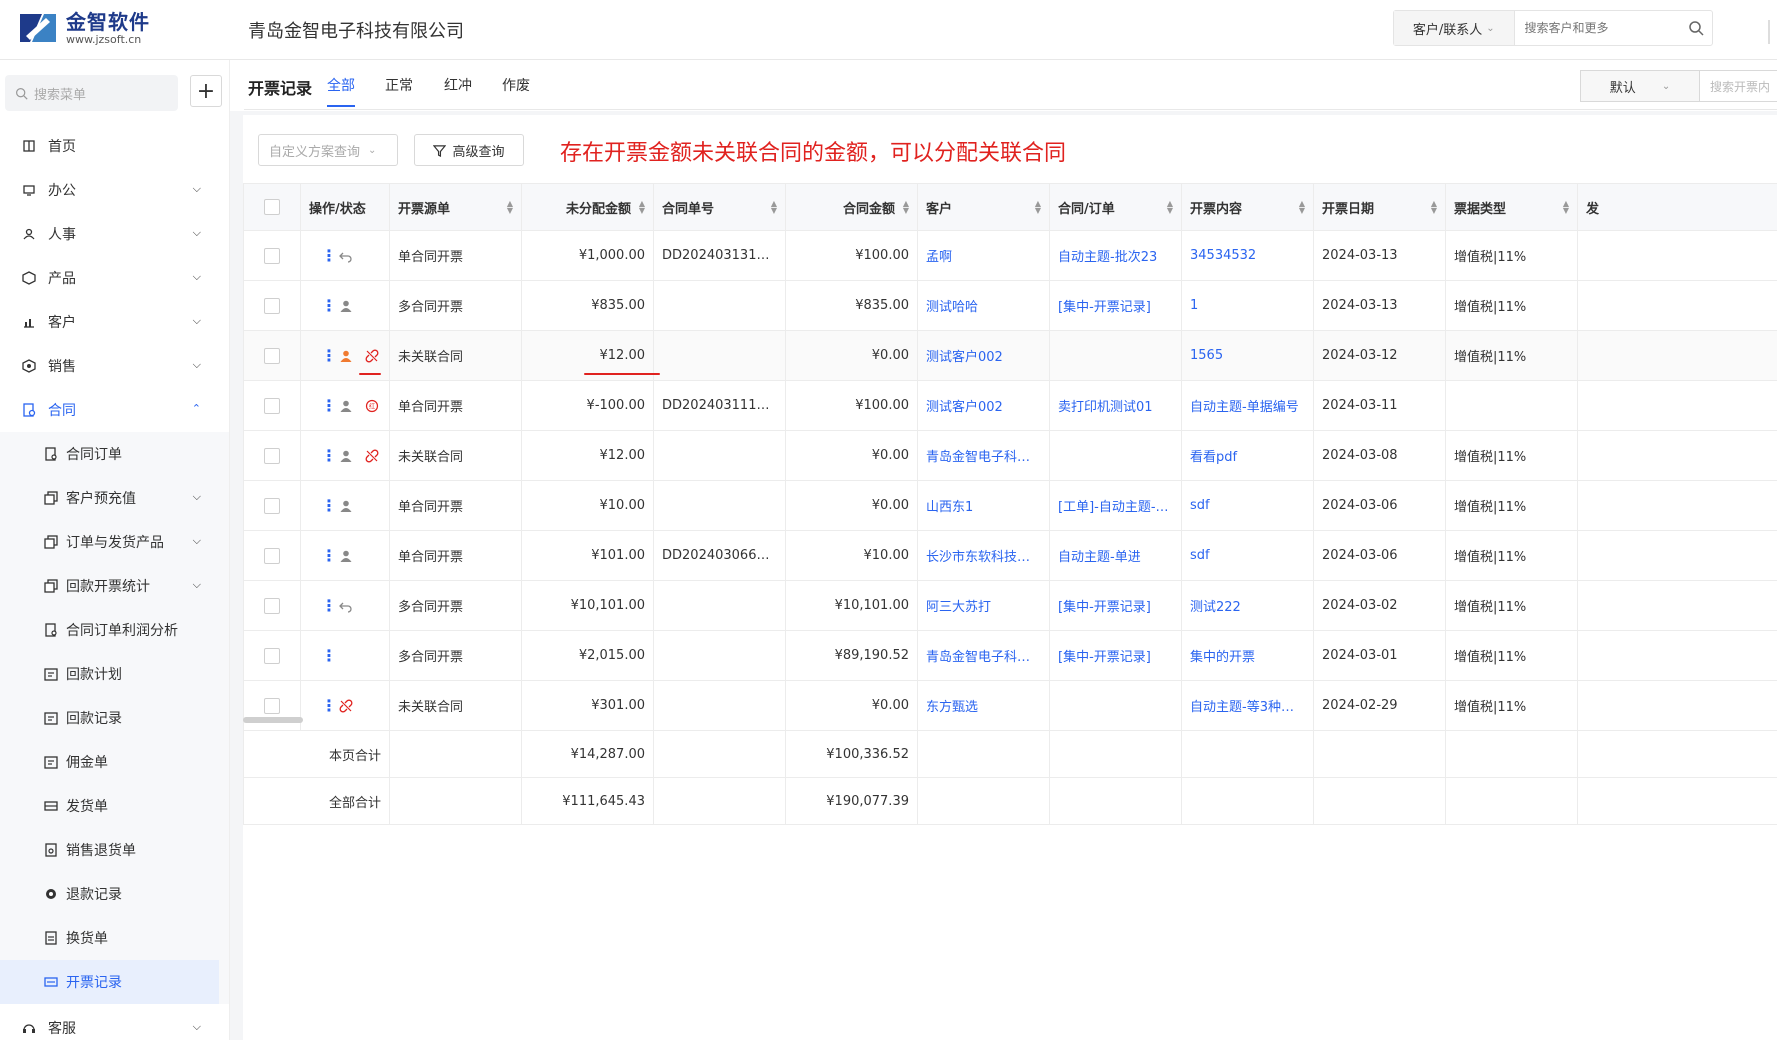 This screenshot has height=1050, width=1777. What do you see at coordinates (114, 894) in the screenshot?
I see `sidebar-item-refund: 退款记录` at bounding box center [114, 894].